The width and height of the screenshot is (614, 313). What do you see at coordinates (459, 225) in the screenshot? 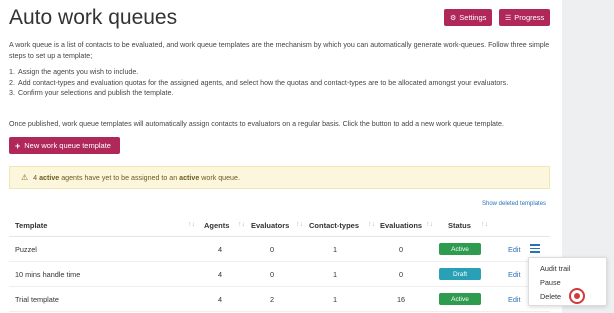
I see `header-status: Status` at bounding box center [459, 225].